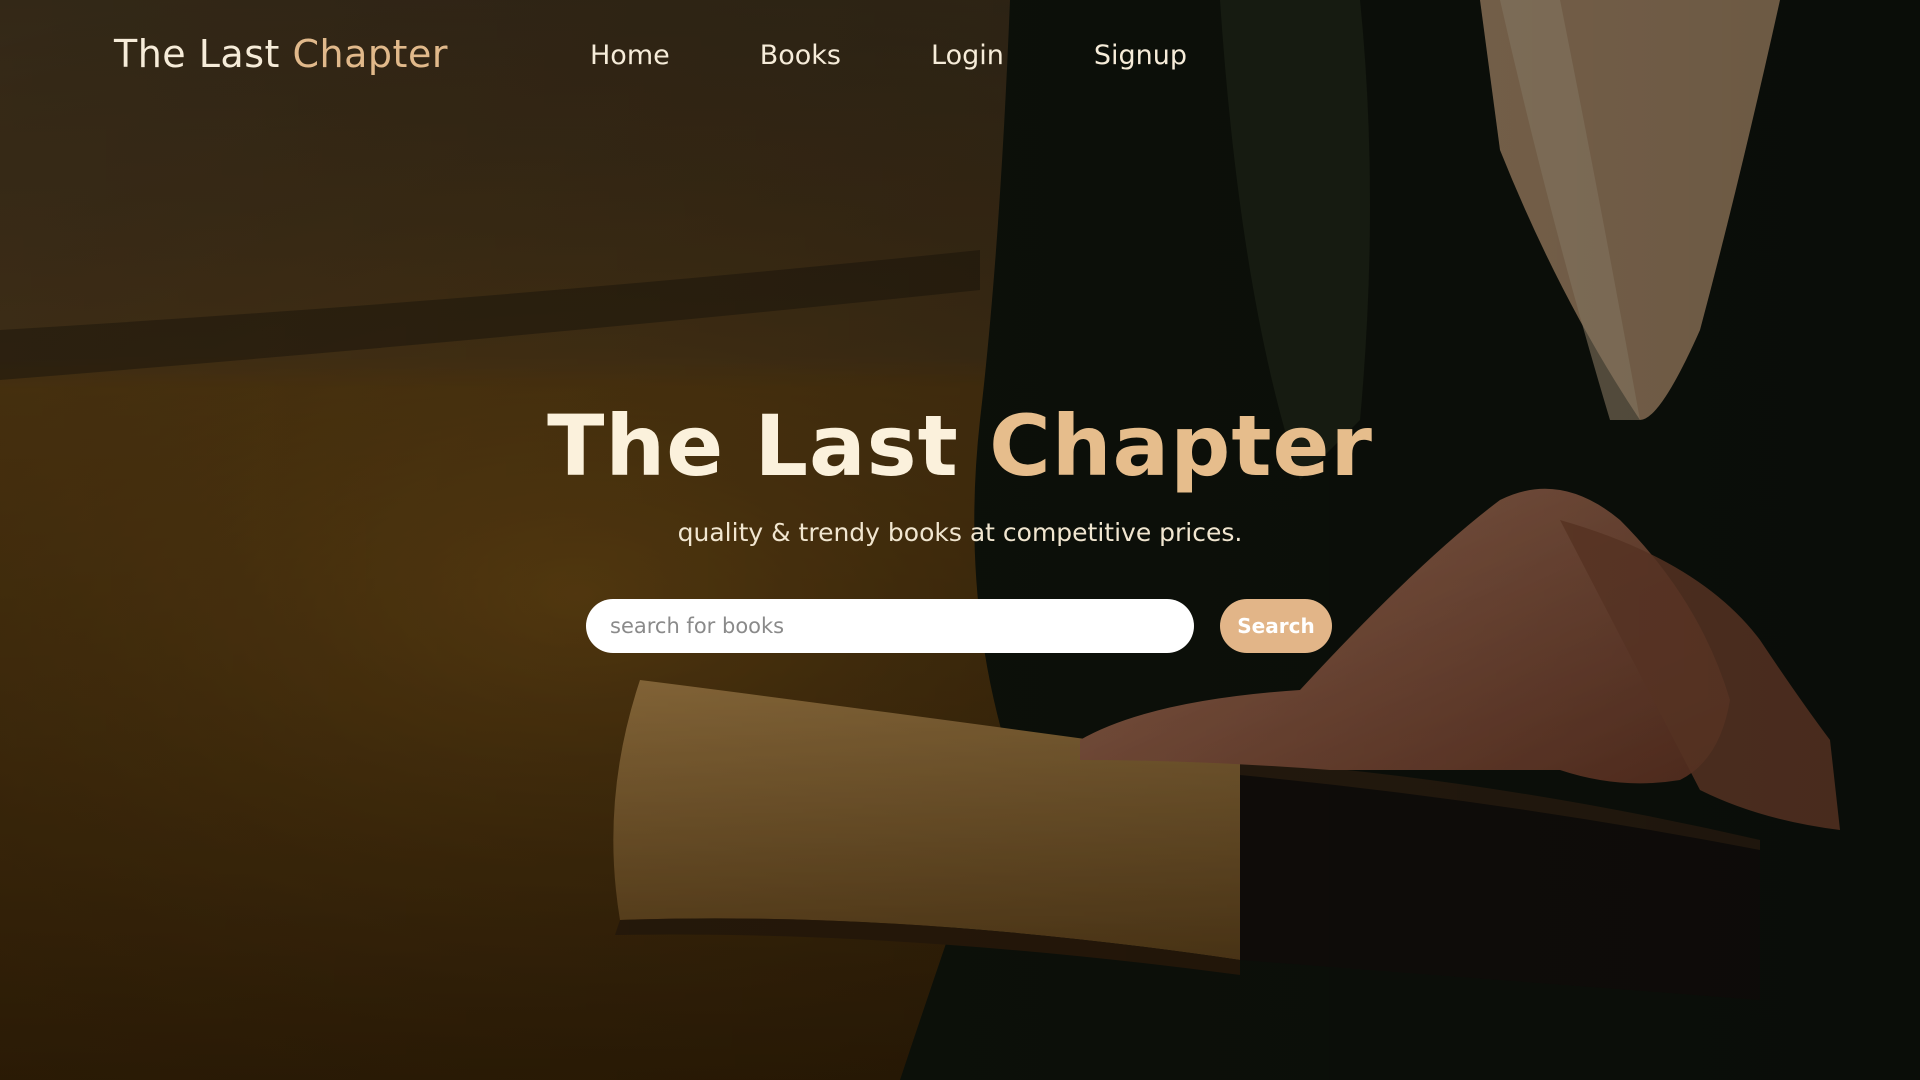 This screenshot has height=1080, width=1920. I want to click on hero-title-main: The Last, so click(753, 446).